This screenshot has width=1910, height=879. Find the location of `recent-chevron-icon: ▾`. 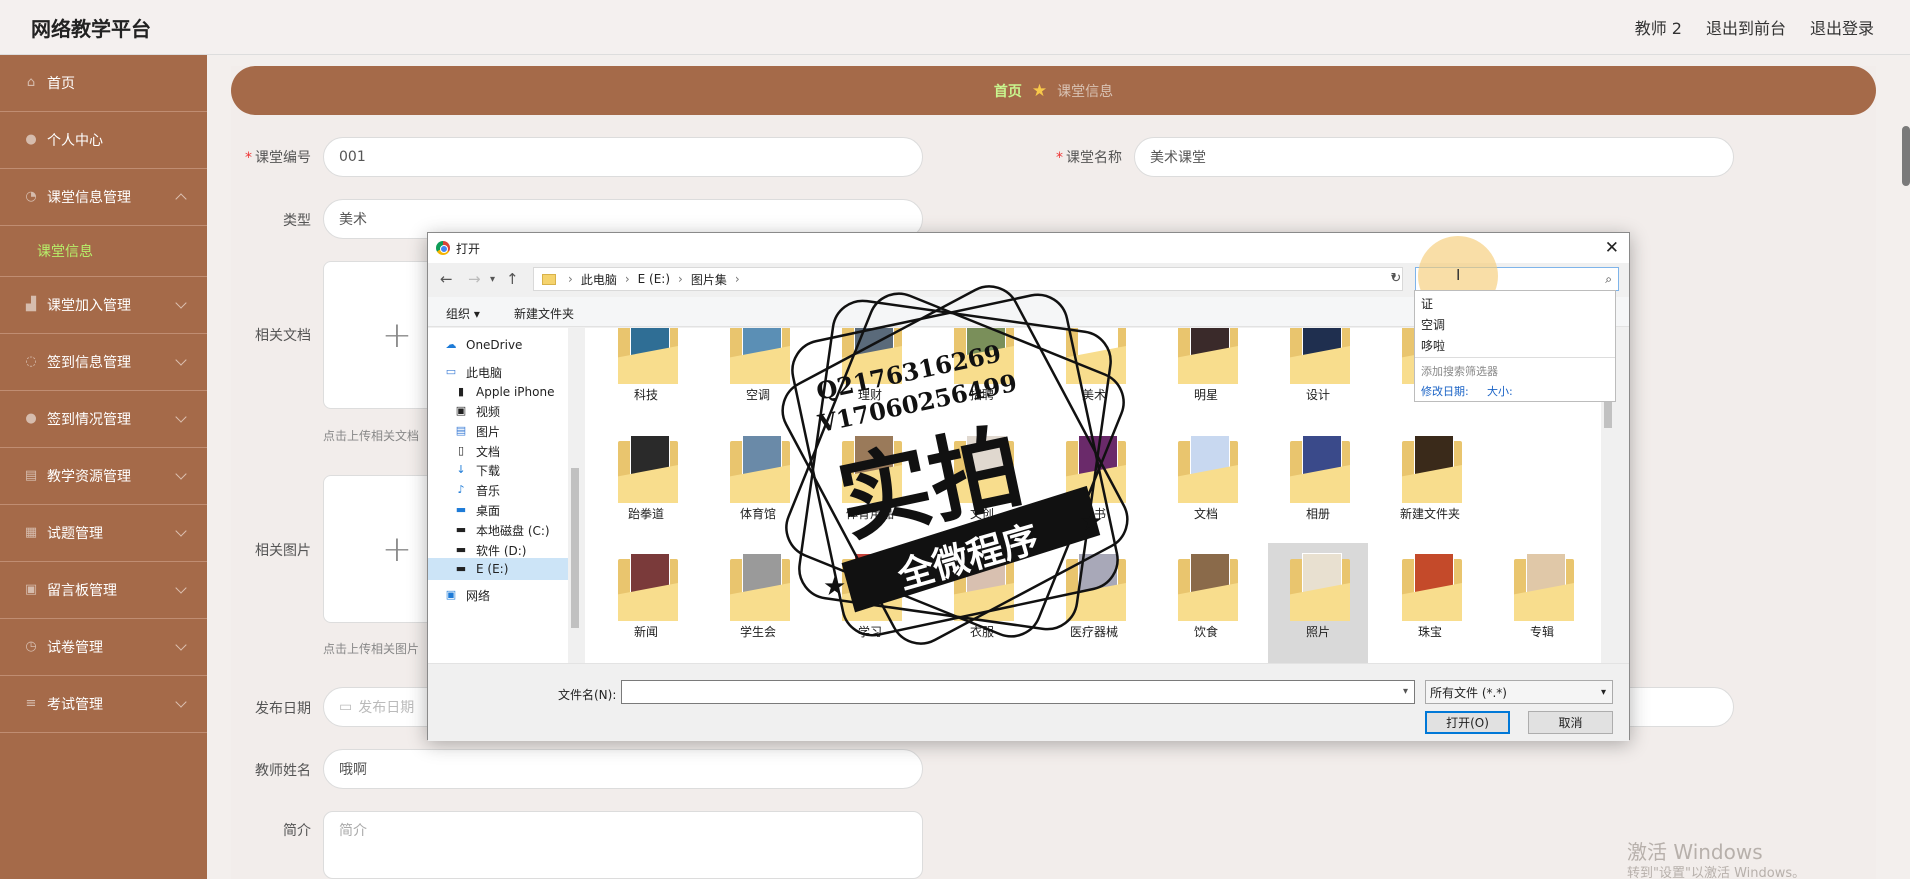

recent-chevron-icon: ▾ is located at coordinates (492, 279).